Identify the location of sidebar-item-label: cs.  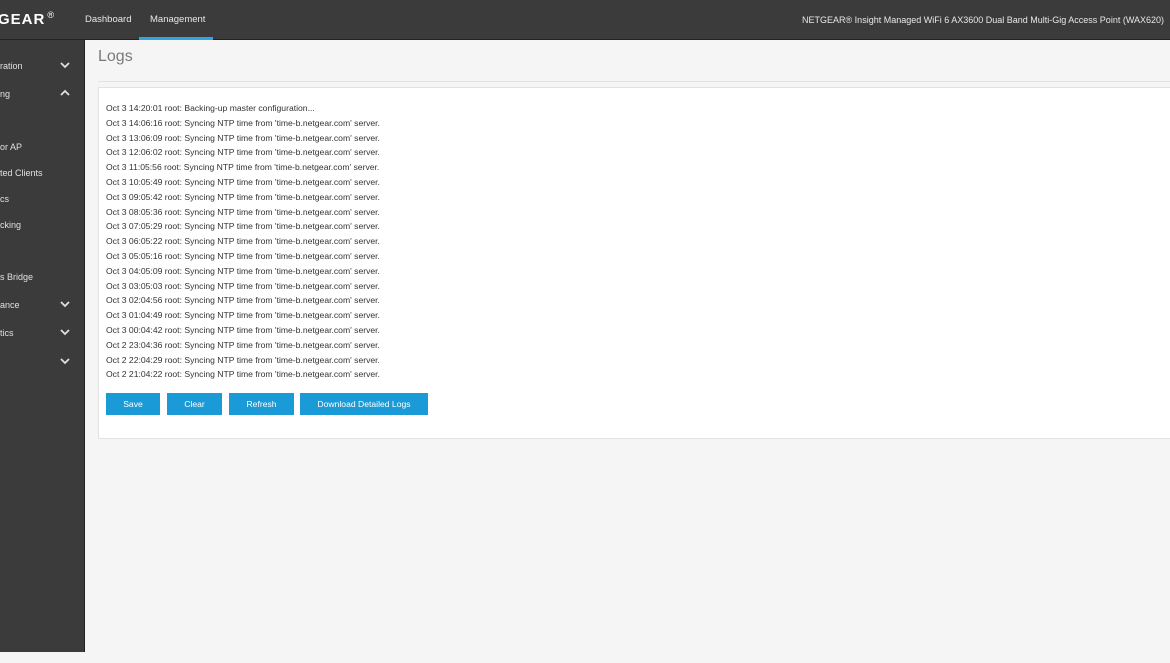
(4, 199).